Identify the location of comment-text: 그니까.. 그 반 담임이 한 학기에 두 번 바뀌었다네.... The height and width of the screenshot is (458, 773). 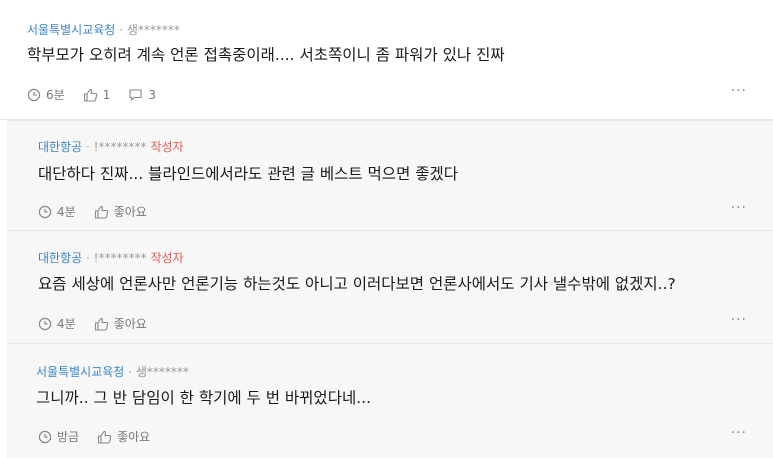
(203, 398).